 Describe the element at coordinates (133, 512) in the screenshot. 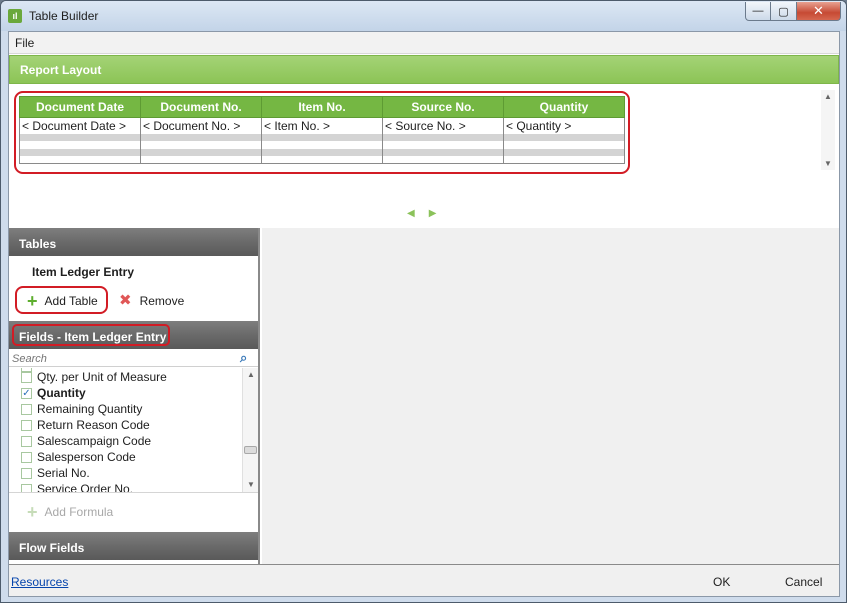

I see `formula-area: + Add Formula` at that location.